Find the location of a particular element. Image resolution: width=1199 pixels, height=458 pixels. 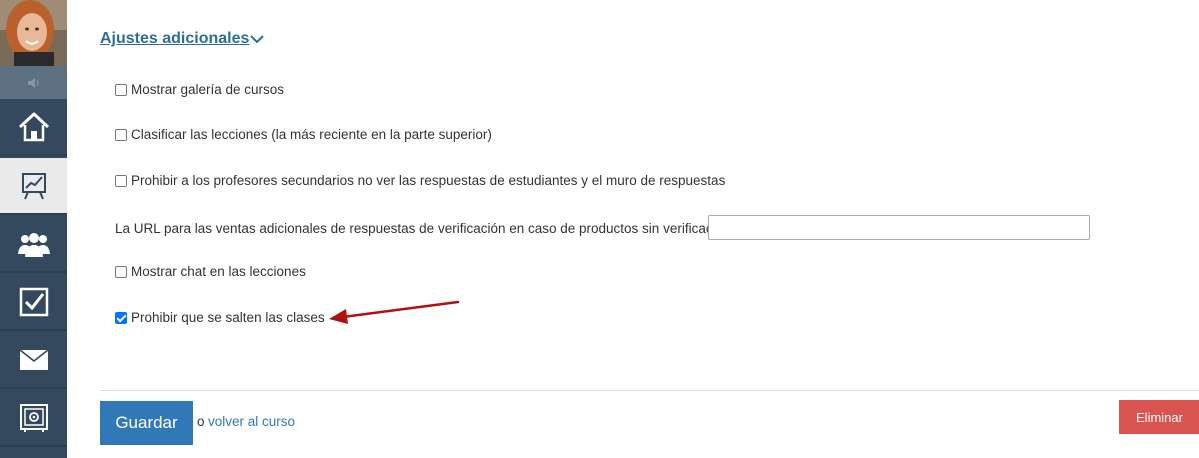

sidebar is located at coordinates (33, 229).